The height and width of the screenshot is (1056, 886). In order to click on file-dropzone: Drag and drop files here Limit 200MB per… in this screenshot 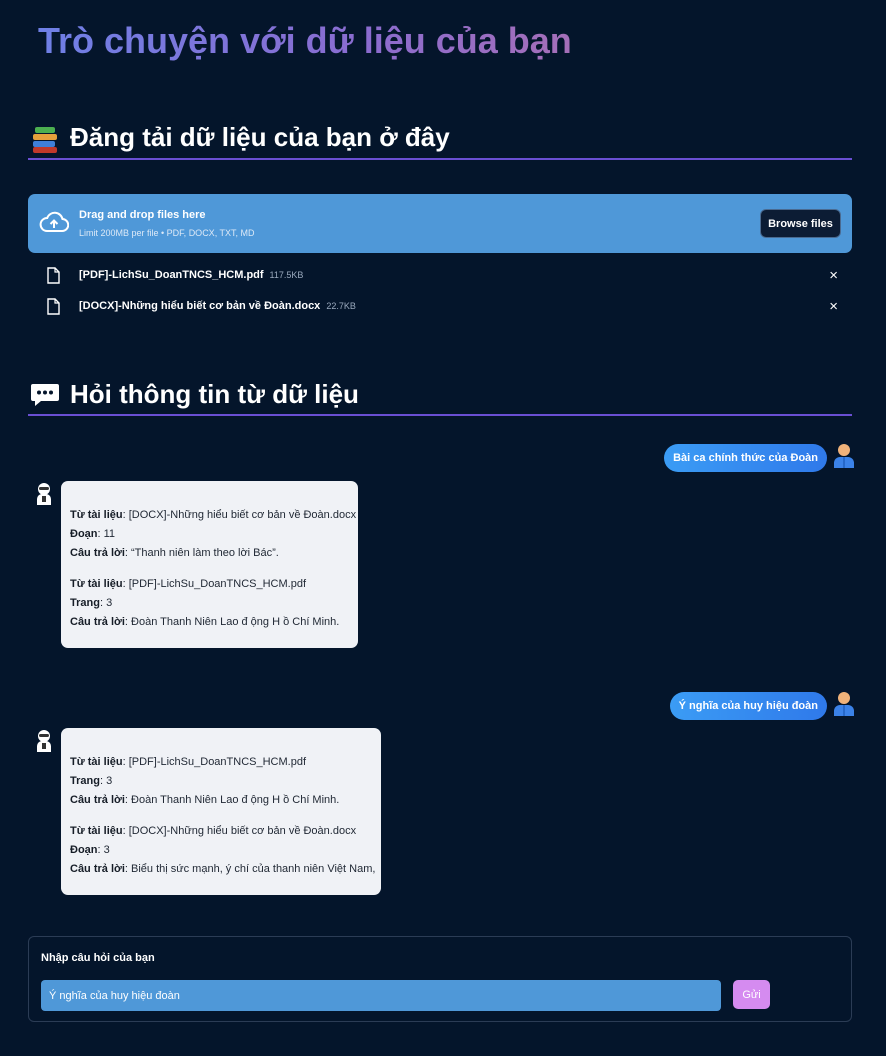, I will do `click(440, 223)`.